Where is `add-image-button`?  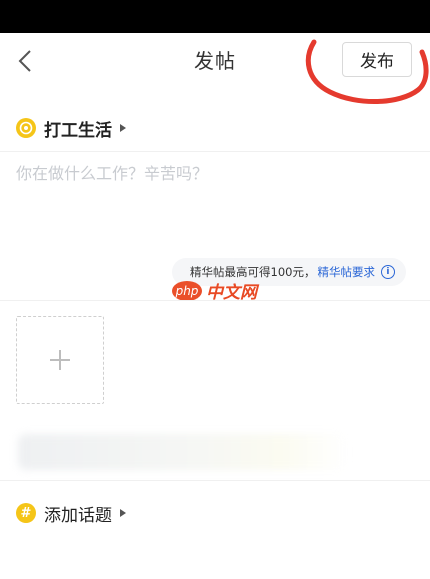
add-image-button is located at coordinates (60, 360).